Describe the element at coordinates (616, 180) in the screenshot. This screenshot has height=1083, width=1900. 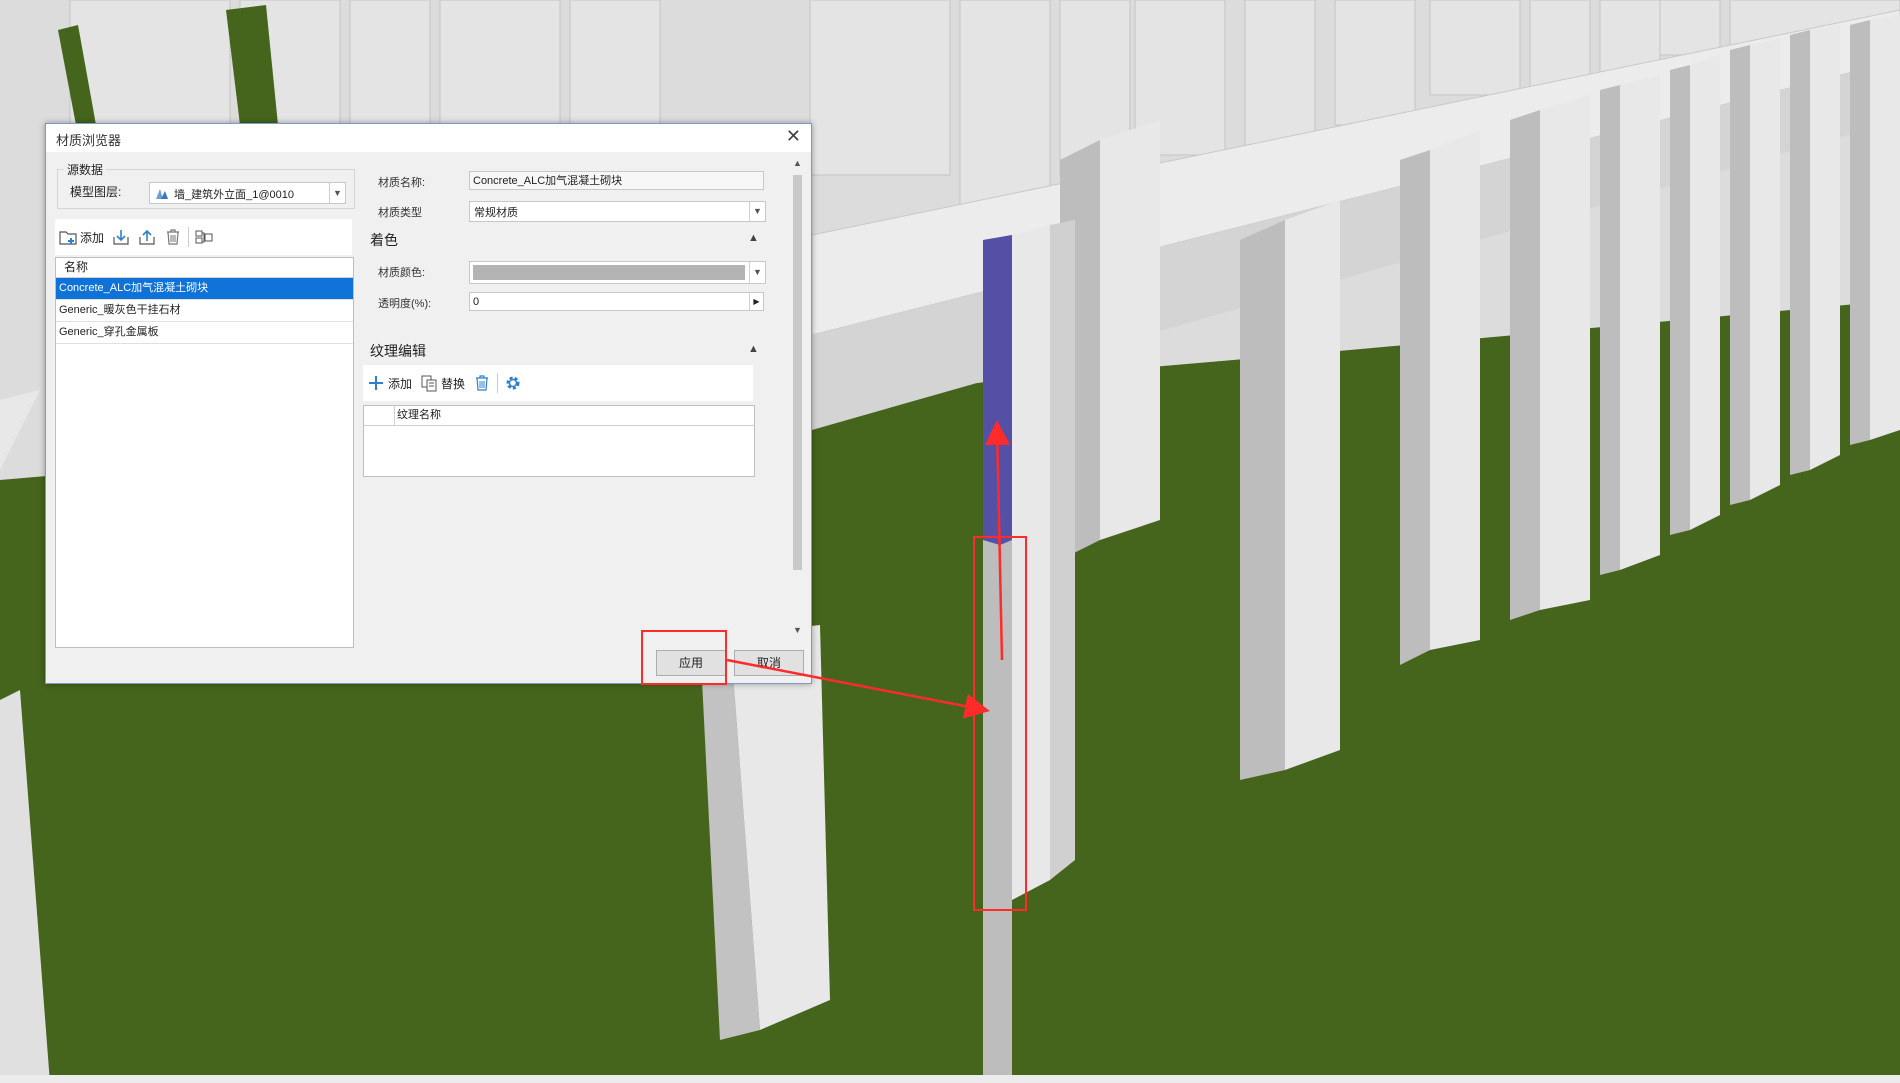
I see `material-name-field: Concrete_ALC加气混凝土砌块` at that location.